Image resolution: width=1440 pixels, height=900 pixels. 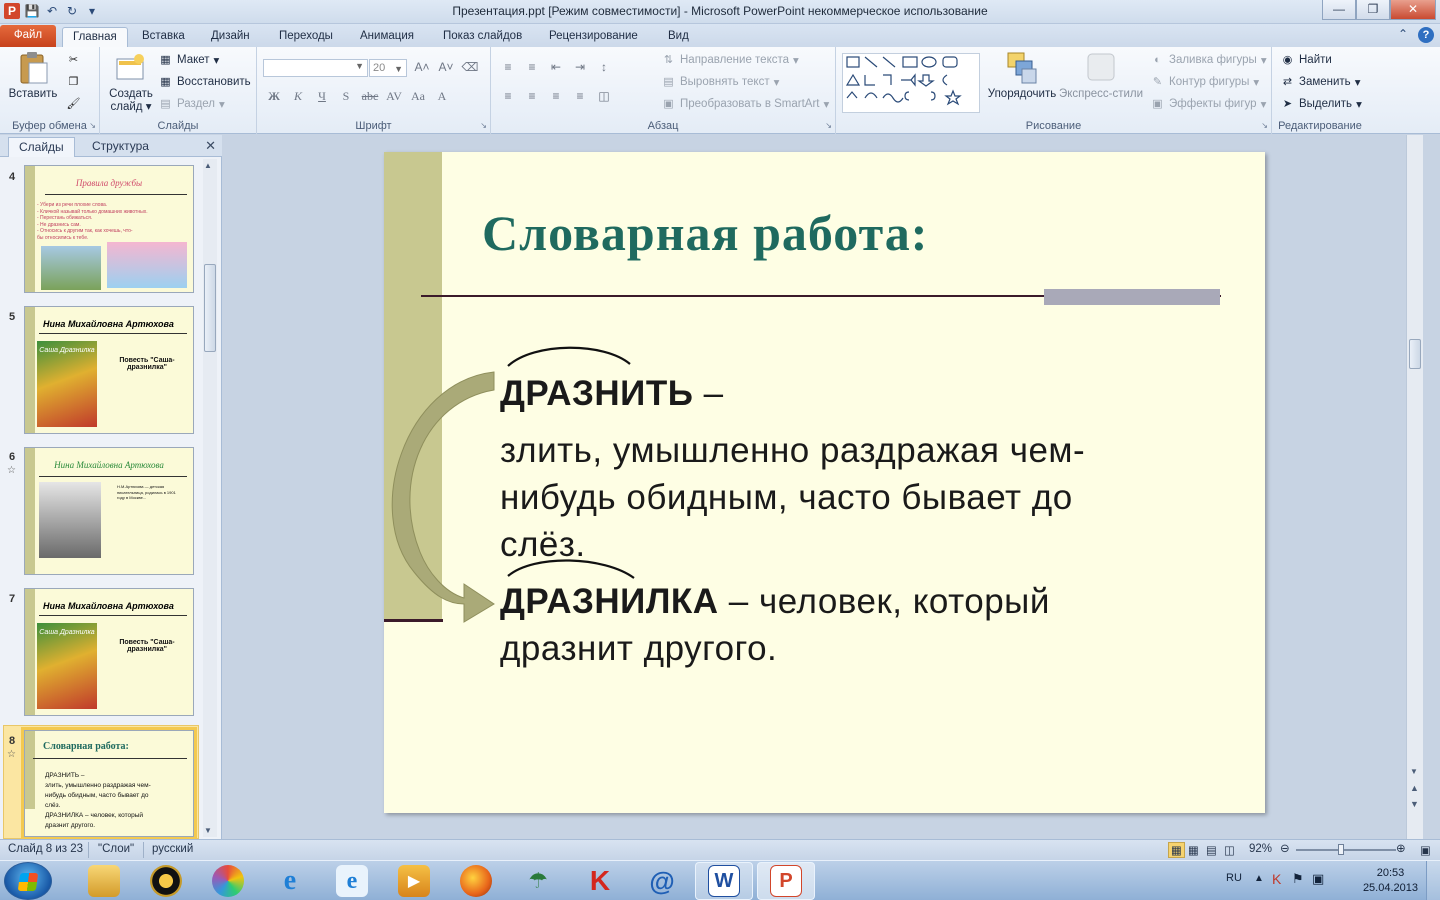 What do you see at coordinates (92, 125) in the screenshot?
I see `clipboard-launcher-icon: ↘` at bounding box center [92, 125].